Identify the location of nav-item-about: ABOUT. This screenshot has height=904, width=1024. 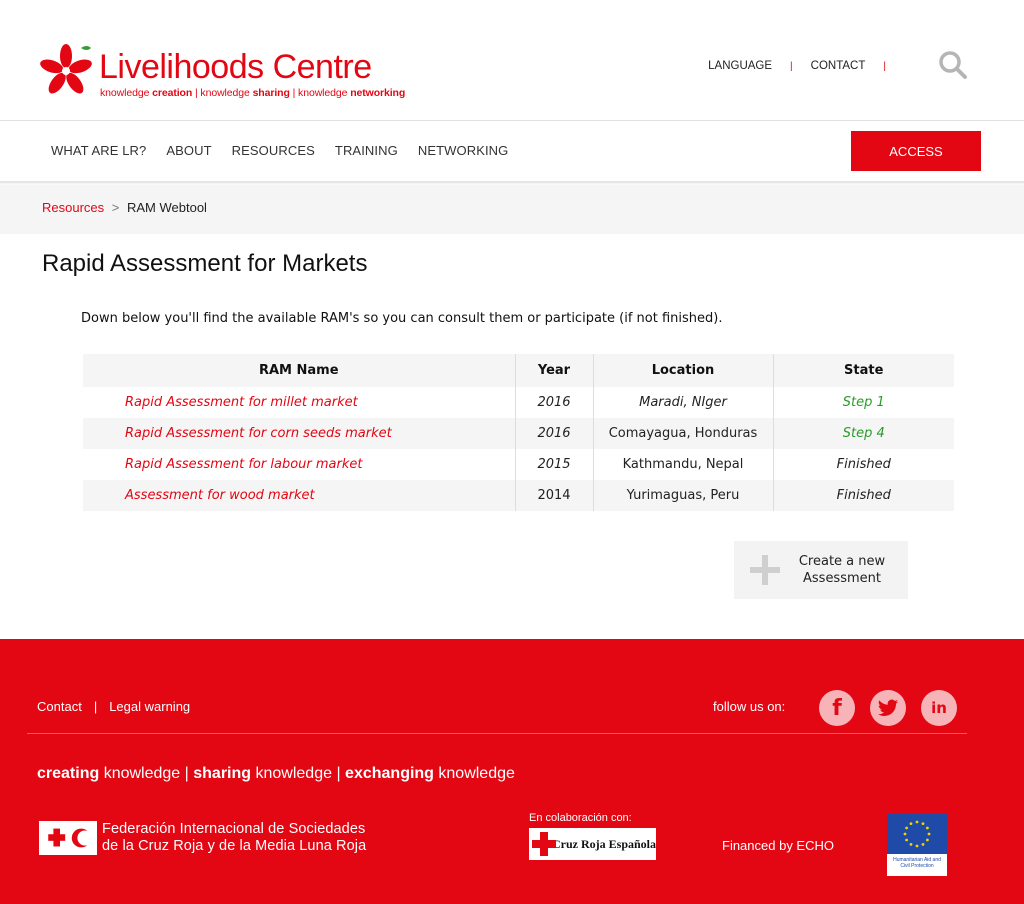
(188, 150).